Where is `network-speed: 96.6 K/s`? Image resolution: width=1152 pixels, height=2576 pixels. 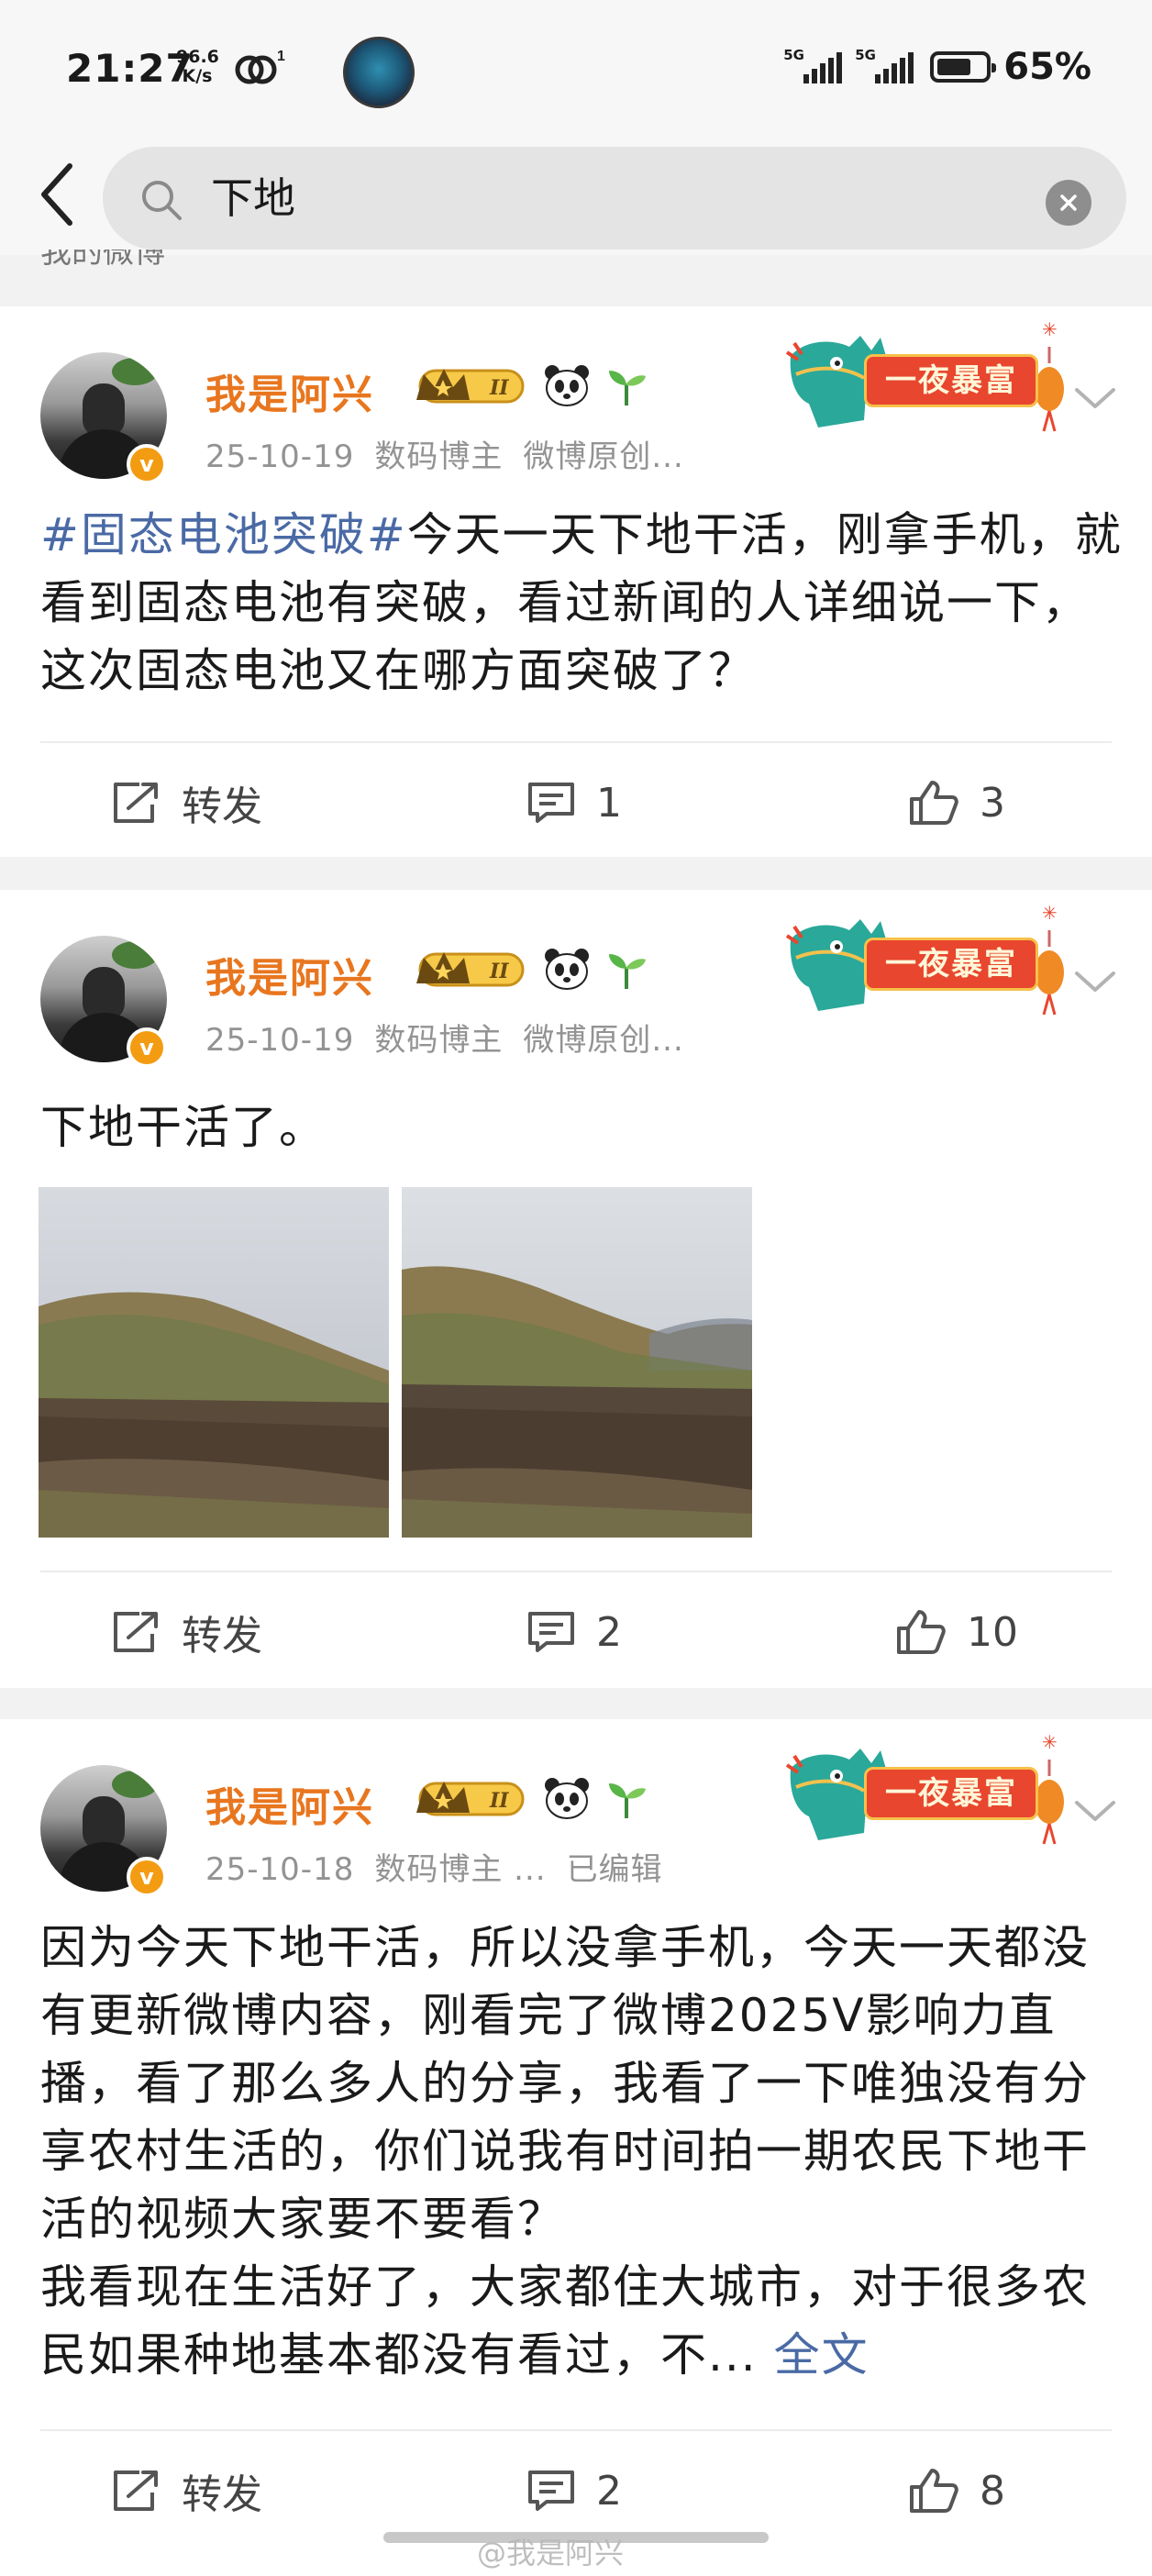 network-speed: 96.6 K/s is located at coordinates (197, 66).